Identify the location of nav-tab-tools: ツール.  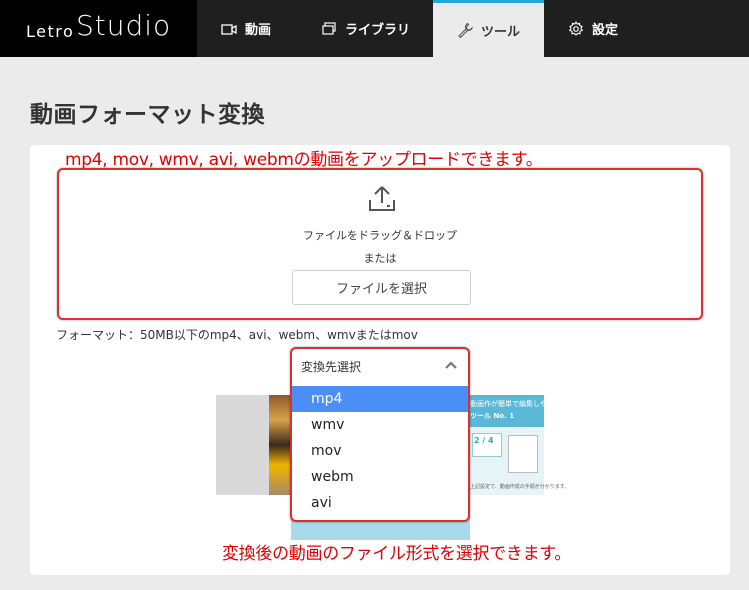
(488, 28).